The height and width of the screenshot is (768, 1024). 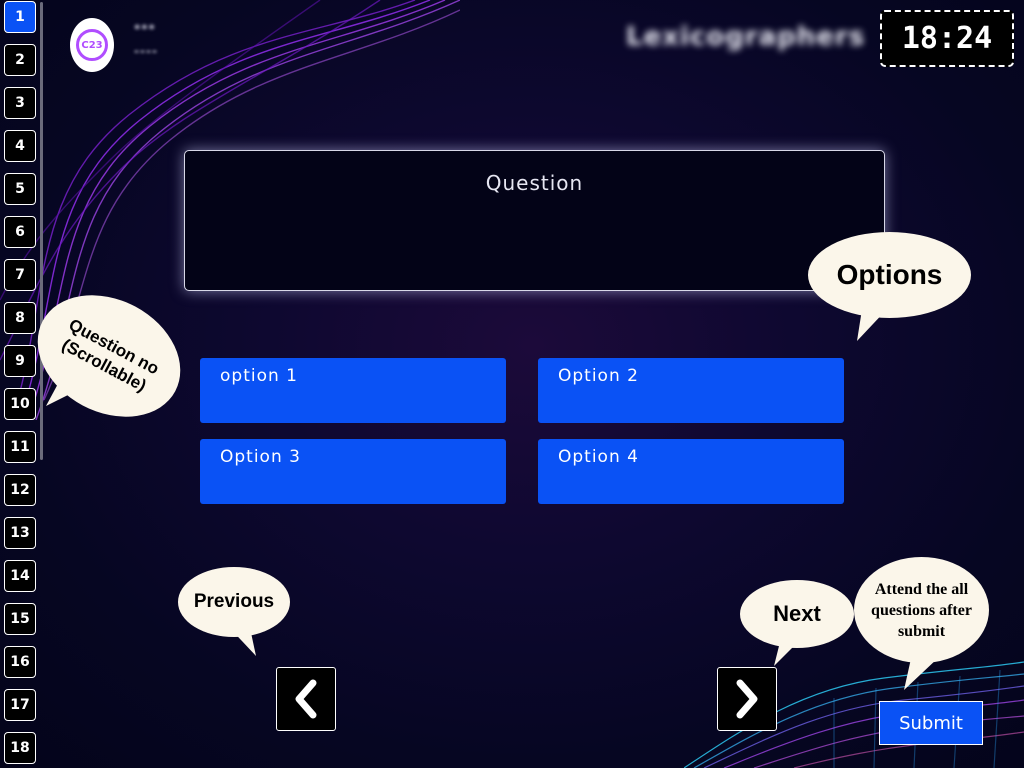 I want to click on question-panel: Question, so click(x=534, y=220).